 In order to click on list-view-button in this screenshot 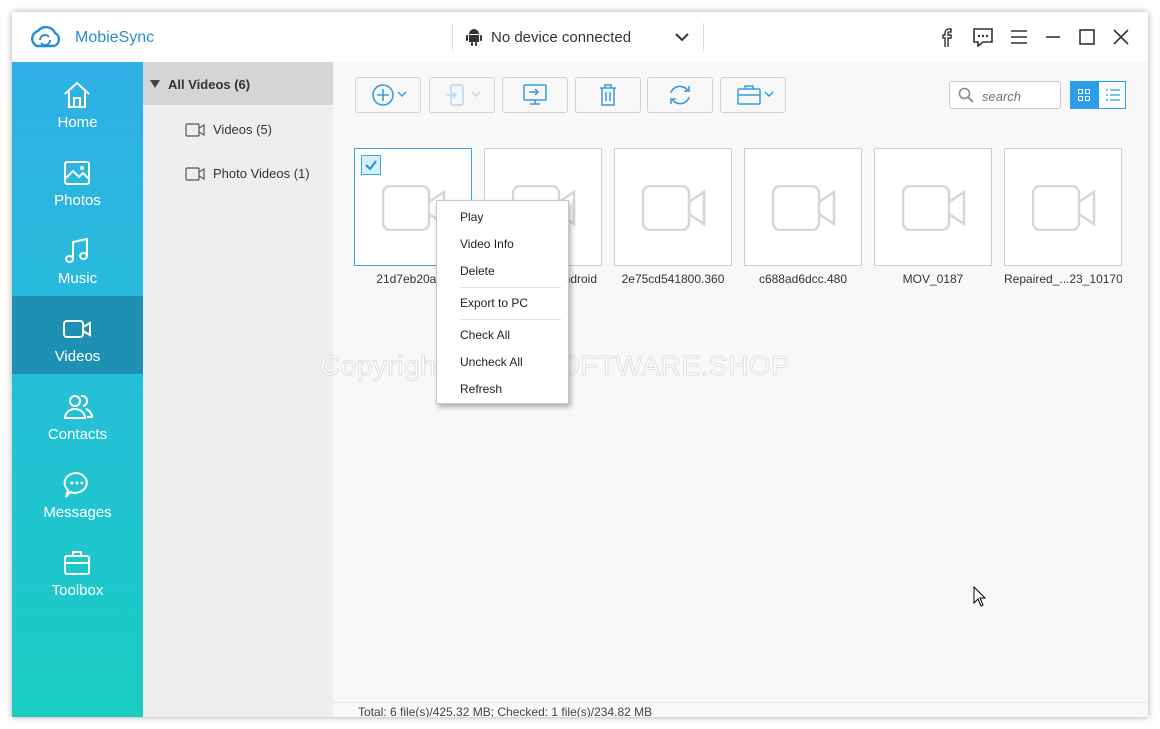, I will do `click(1112, 95)`.